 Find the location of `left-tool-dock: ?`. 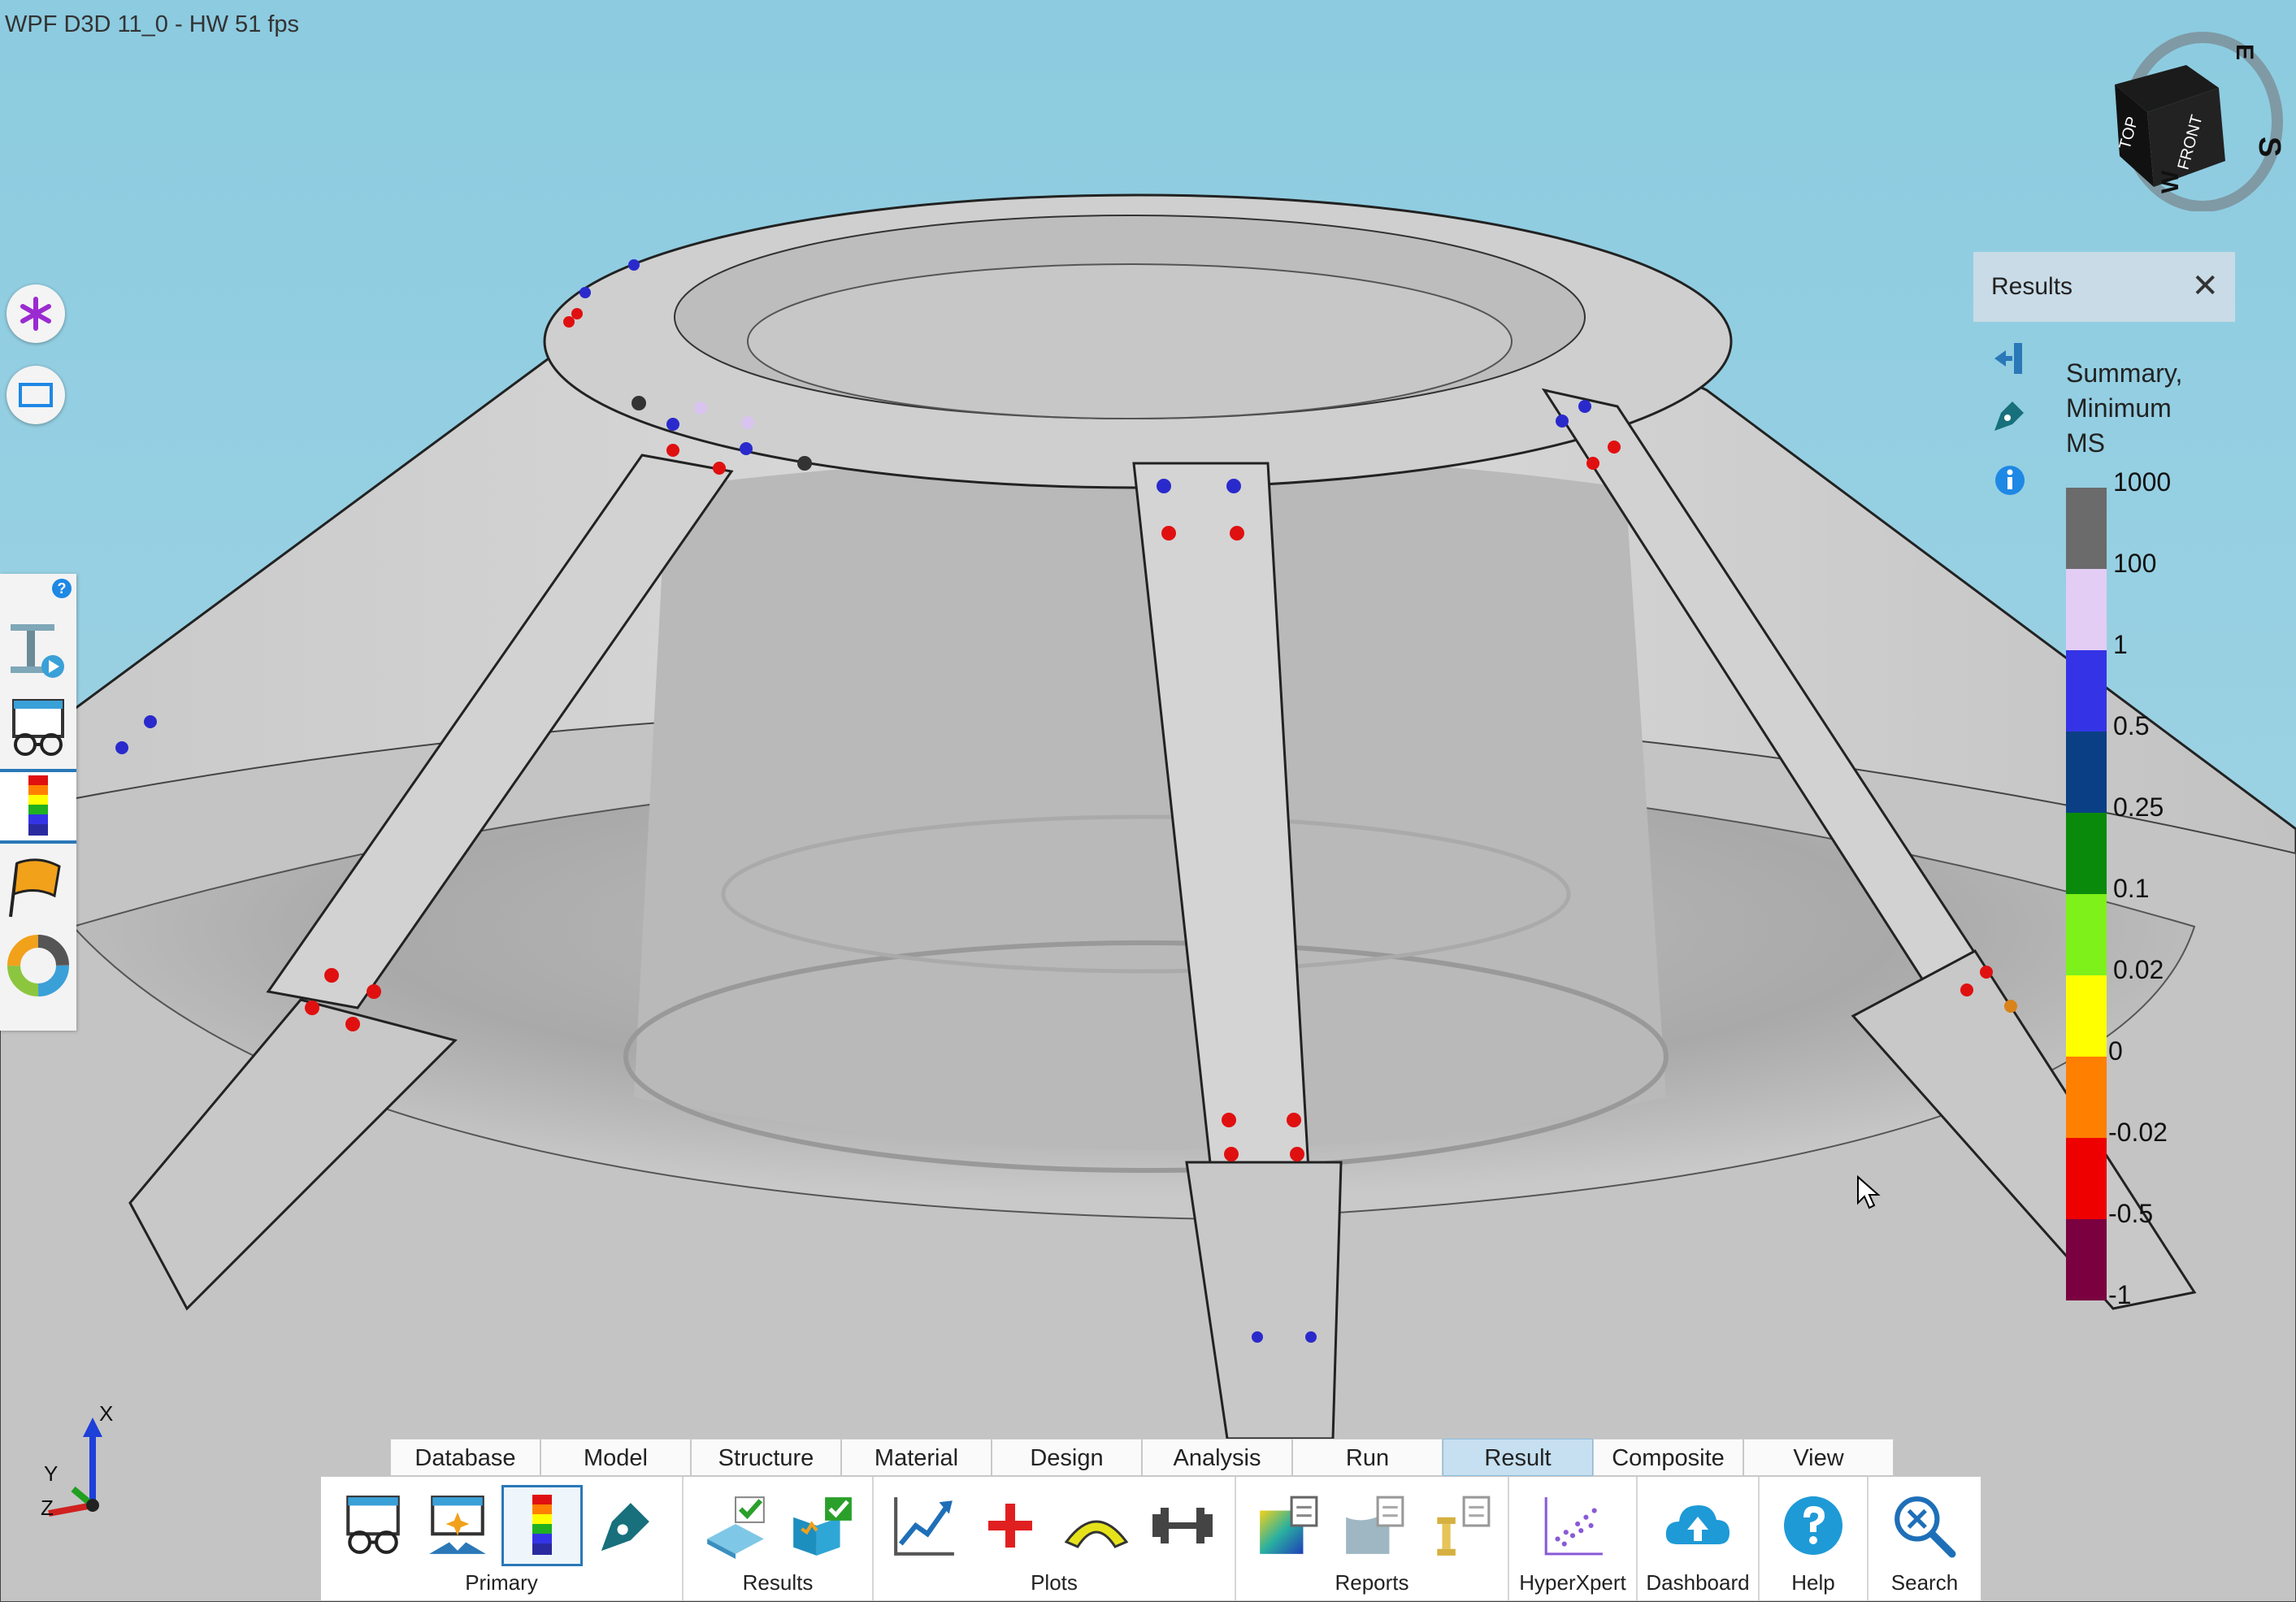

left-tool-dock: ? is located at coordinates (38, 802).